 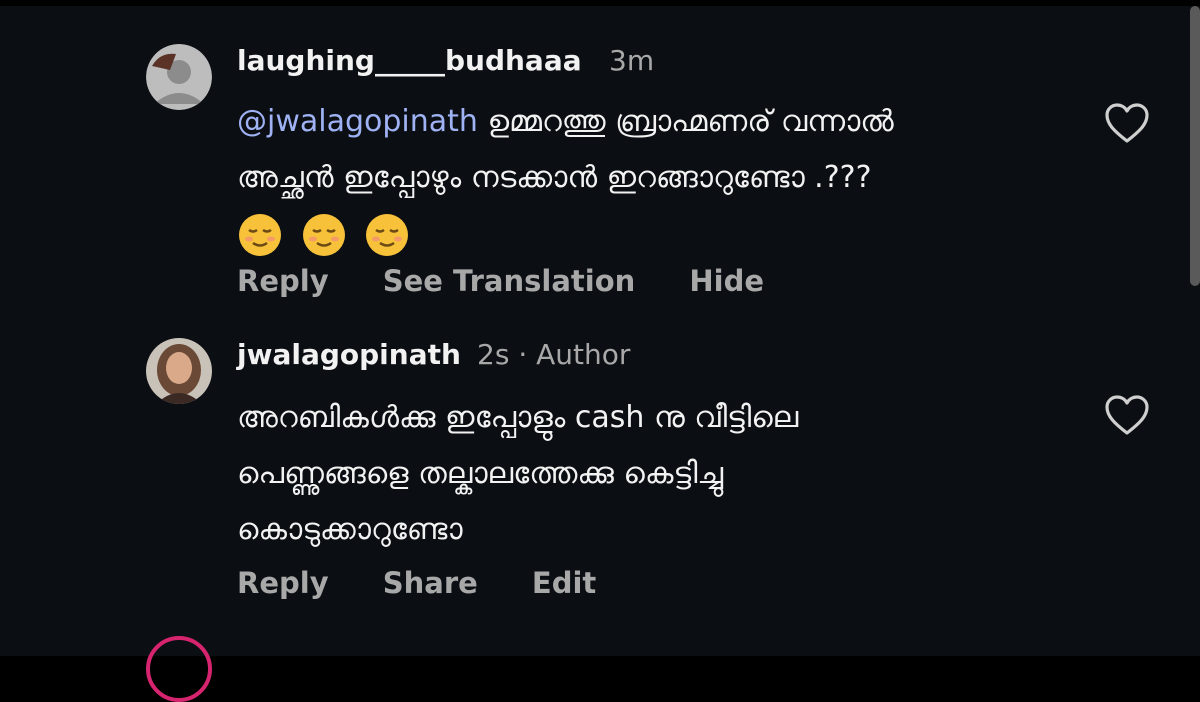 What do you see at coordinates (179, 669) in the screenshot?
I see `next-comment-avatar` at bounding box center [179, 669].